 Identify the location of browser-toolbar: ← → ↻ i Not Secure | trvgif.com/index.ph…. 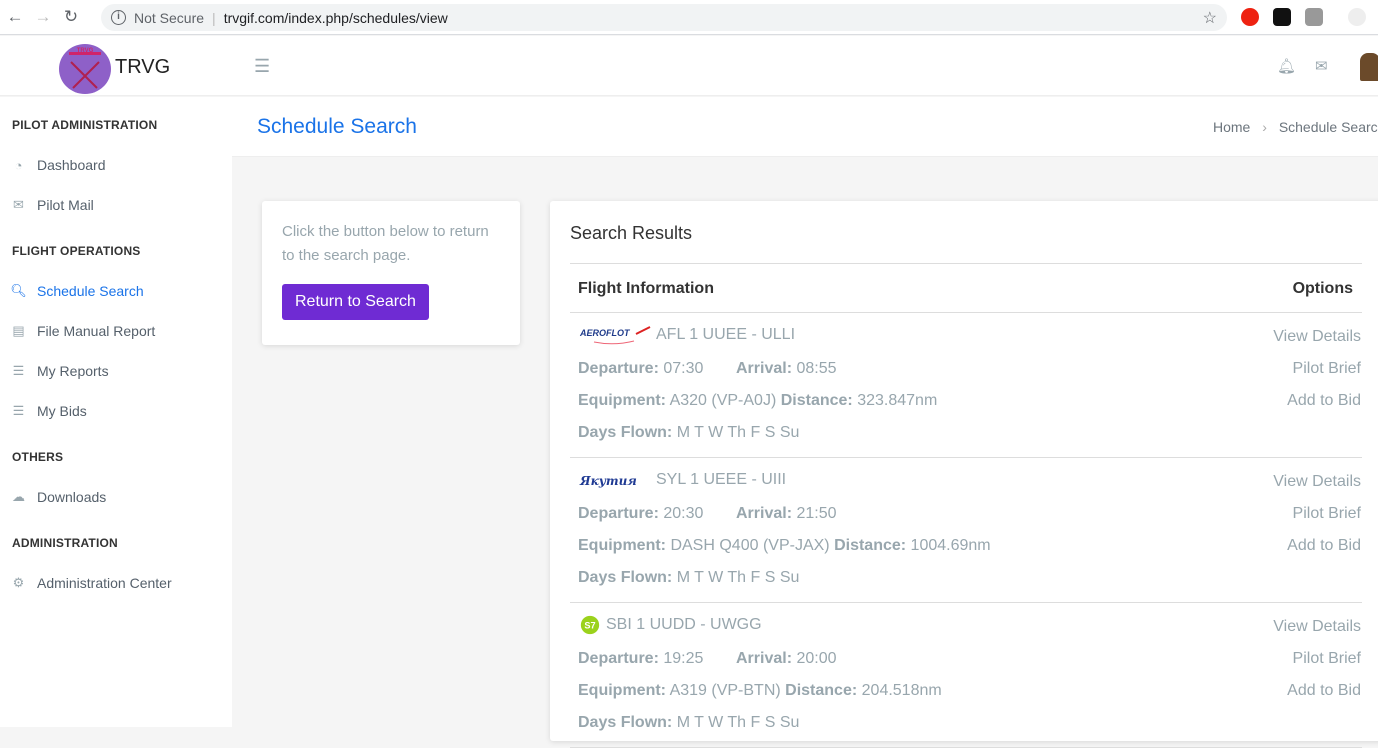
(689, 17).